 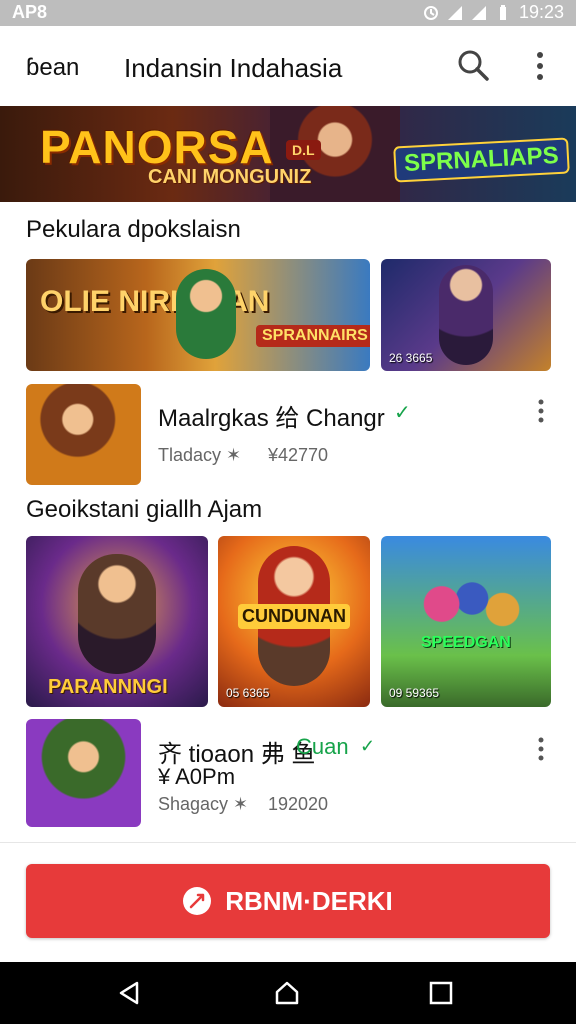 I want to click on section-title: Geoikstani giallh Ajam, so click(x=144, y=509).